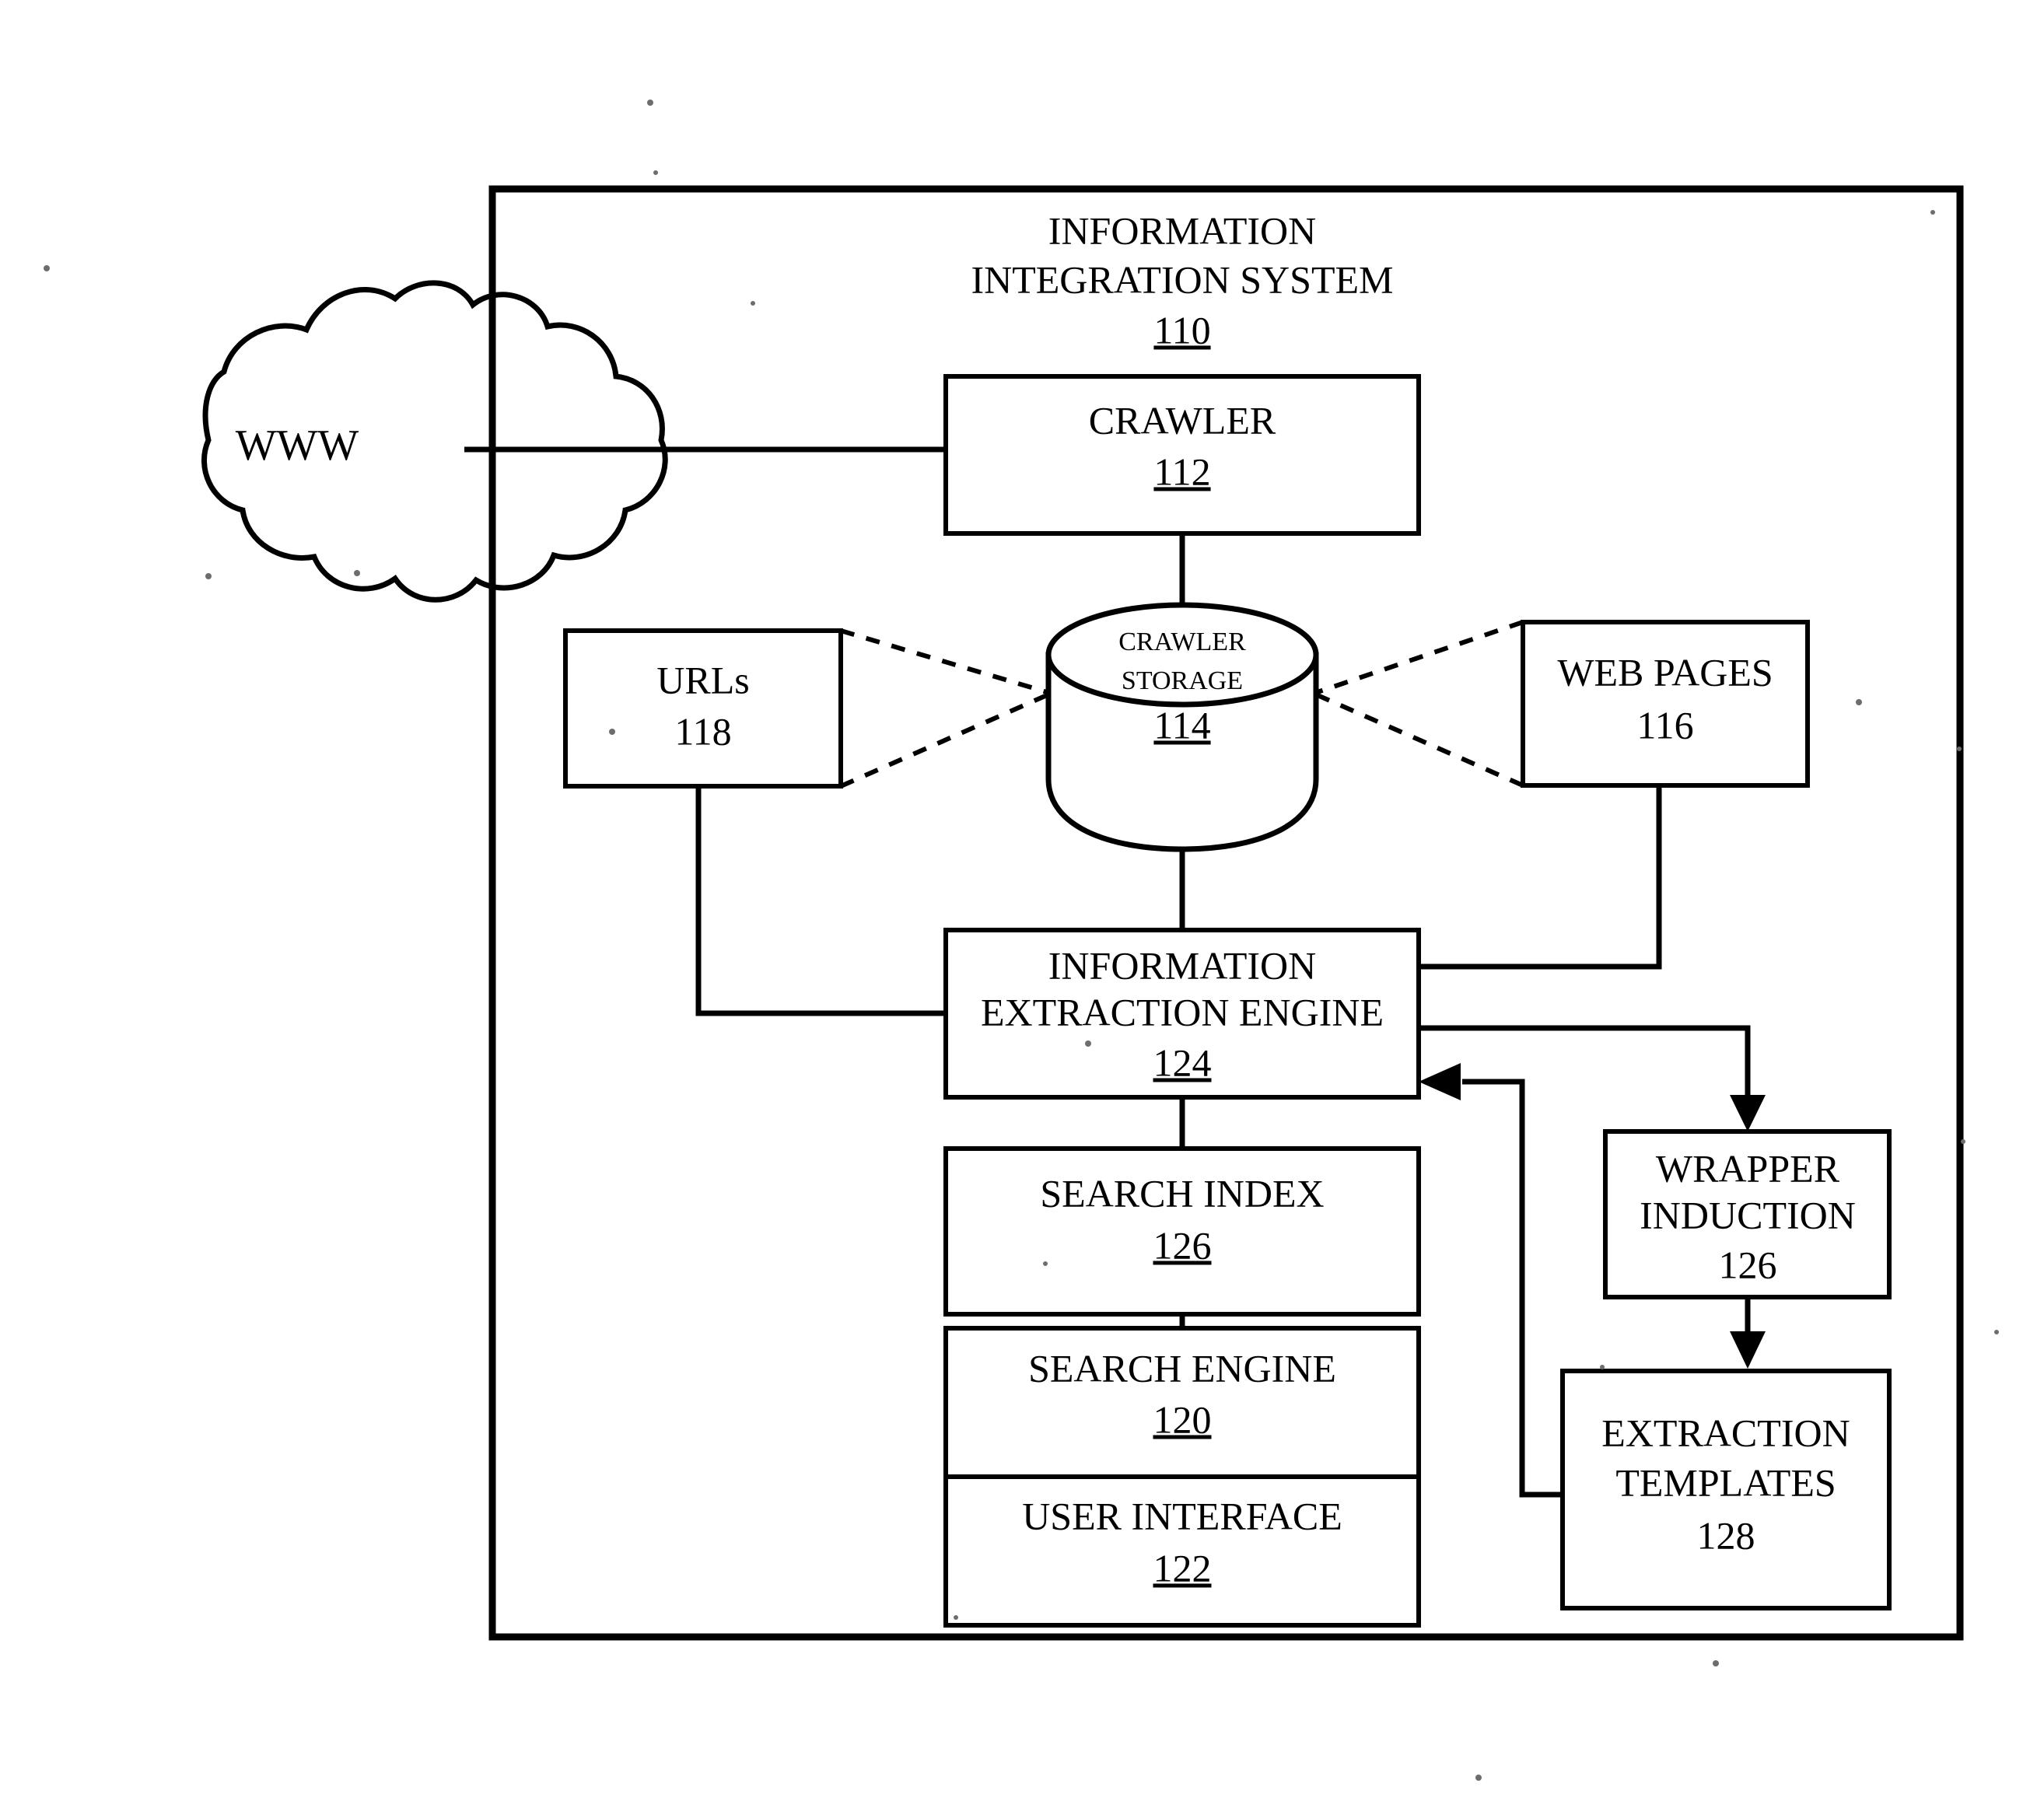 This screenshot has width=2044, height=1794. What do you see at coordinates (1182, 279) in the screenshot?
I see `system-title-line2: INTEGRATION SYSTEM` at bounding box center [1182, 279].